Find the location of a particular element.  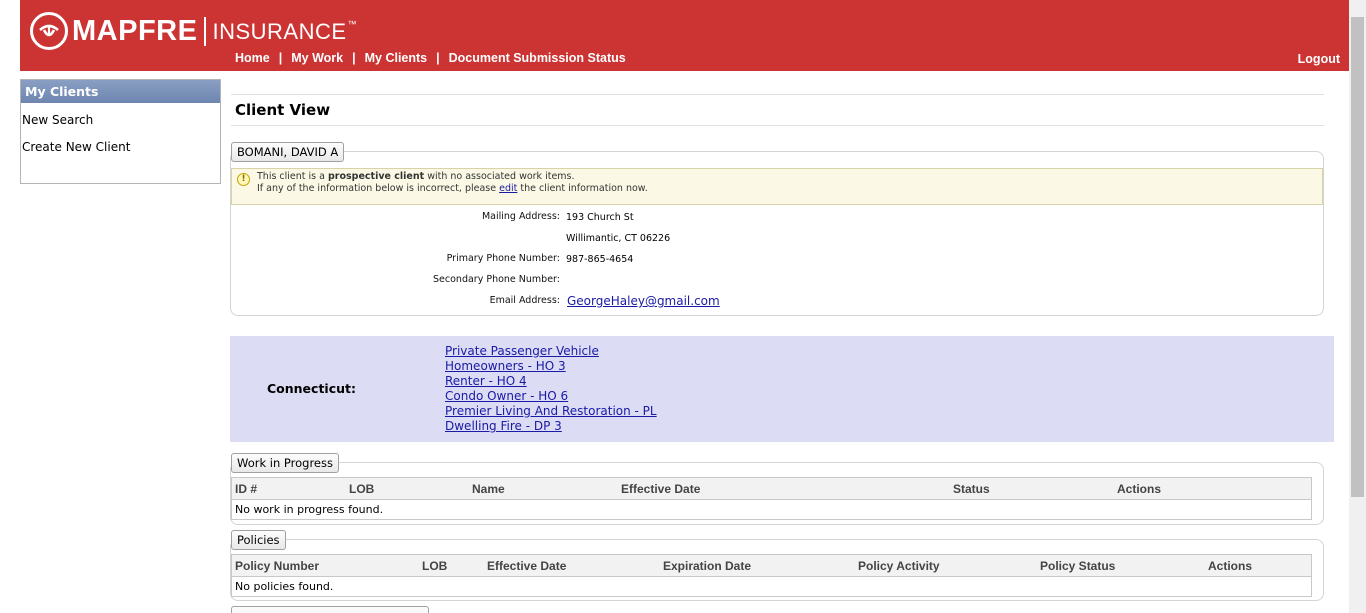

column-header-name: Name is located at coordinates (488, 489).